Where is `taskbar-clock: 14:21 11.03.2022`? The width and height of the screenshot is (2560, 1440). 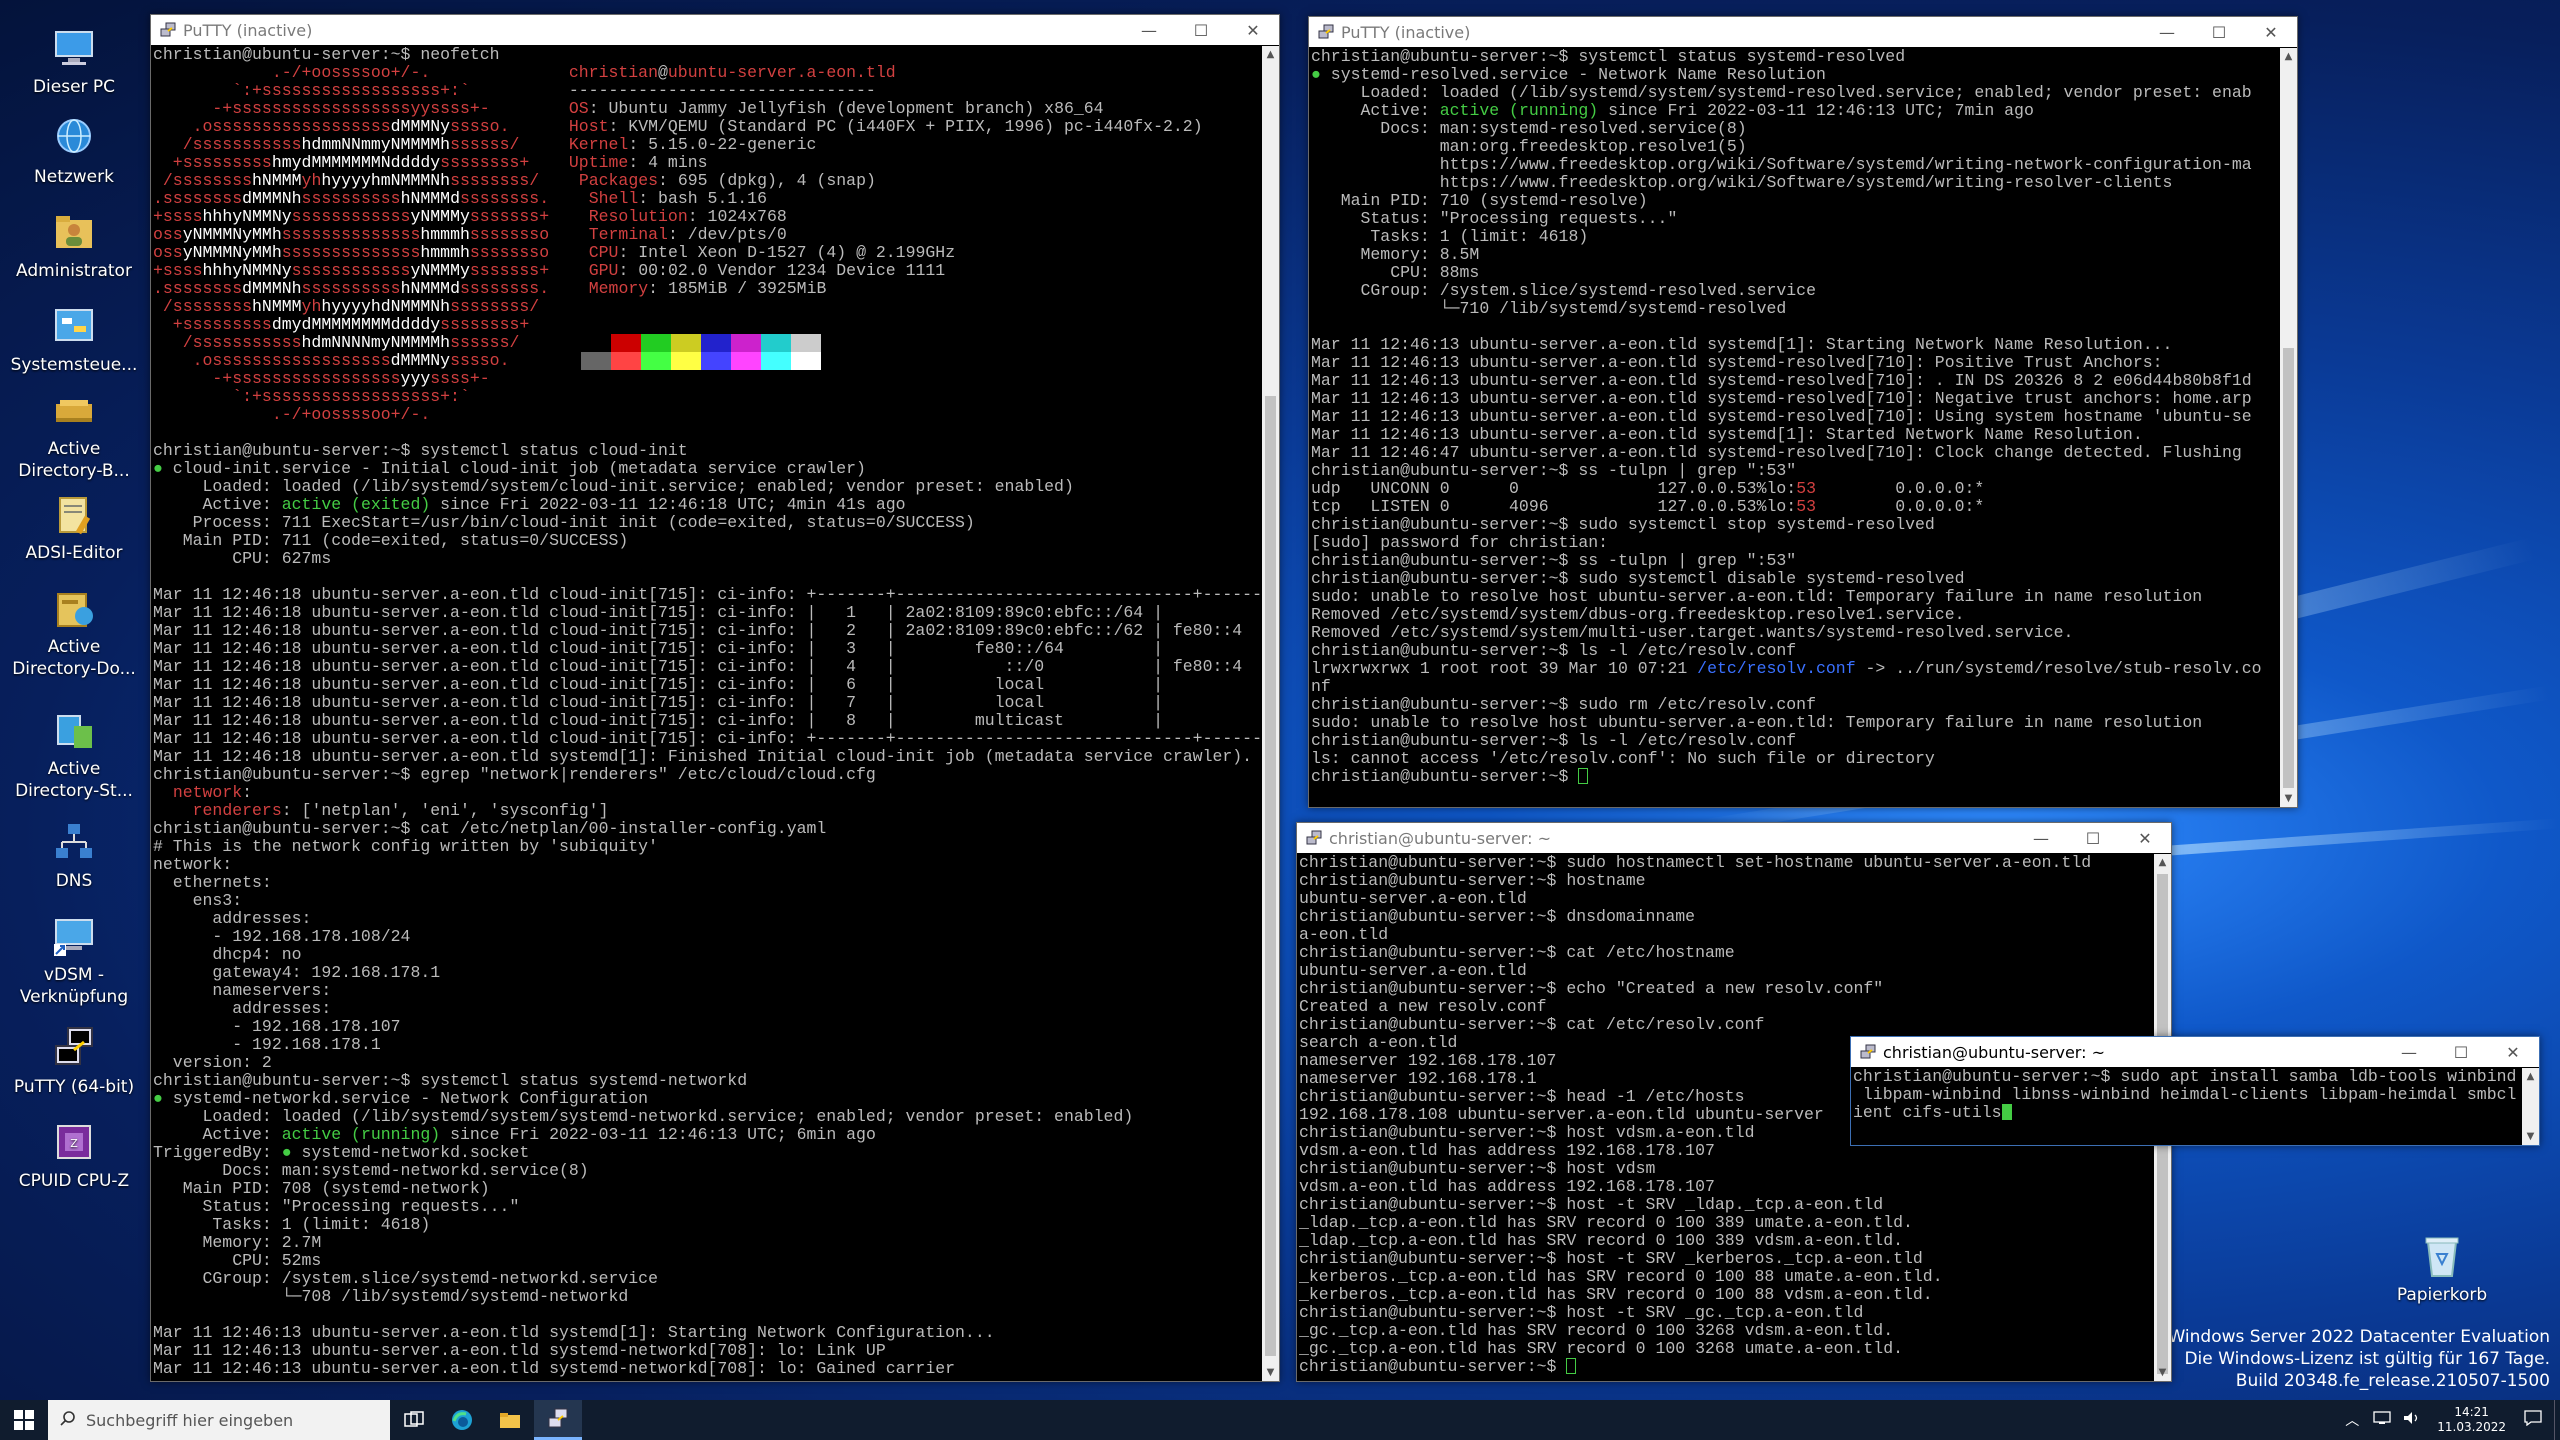
taskbar-clock: 14:21 11.03.2022 is located at coordinates (2471, 1420).